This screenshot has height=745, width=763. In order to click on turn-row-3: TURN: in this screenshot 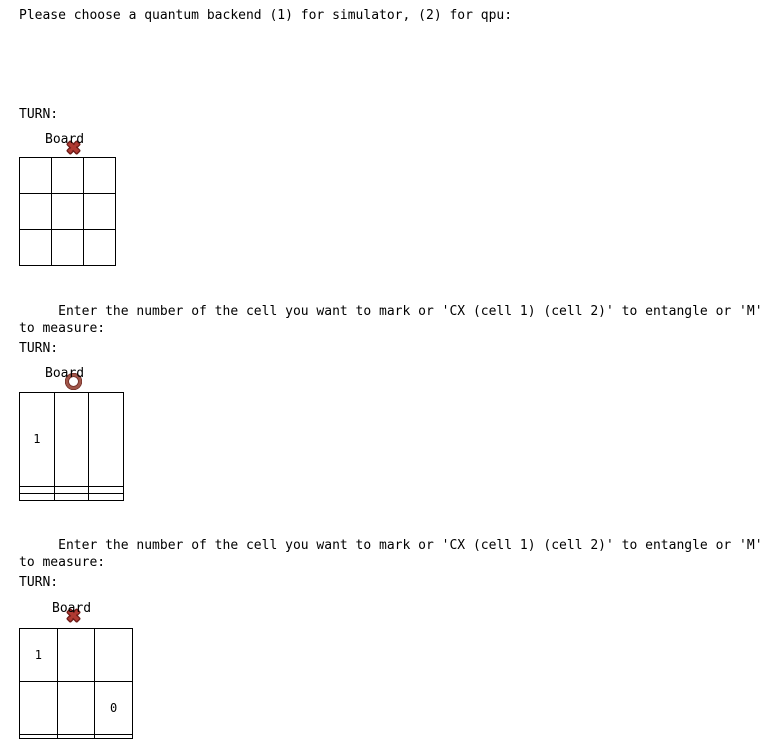, I will do `click(50, 598)`.